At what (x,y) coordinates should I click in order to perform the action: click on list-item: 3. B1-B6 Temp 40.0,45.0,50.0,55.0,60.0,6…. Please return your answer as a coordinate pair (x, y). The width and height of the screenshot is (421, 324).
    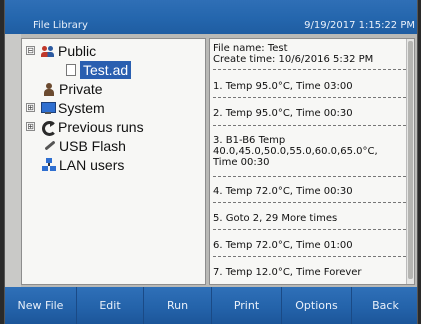
    Looking at the image, I should click on (309, 151).